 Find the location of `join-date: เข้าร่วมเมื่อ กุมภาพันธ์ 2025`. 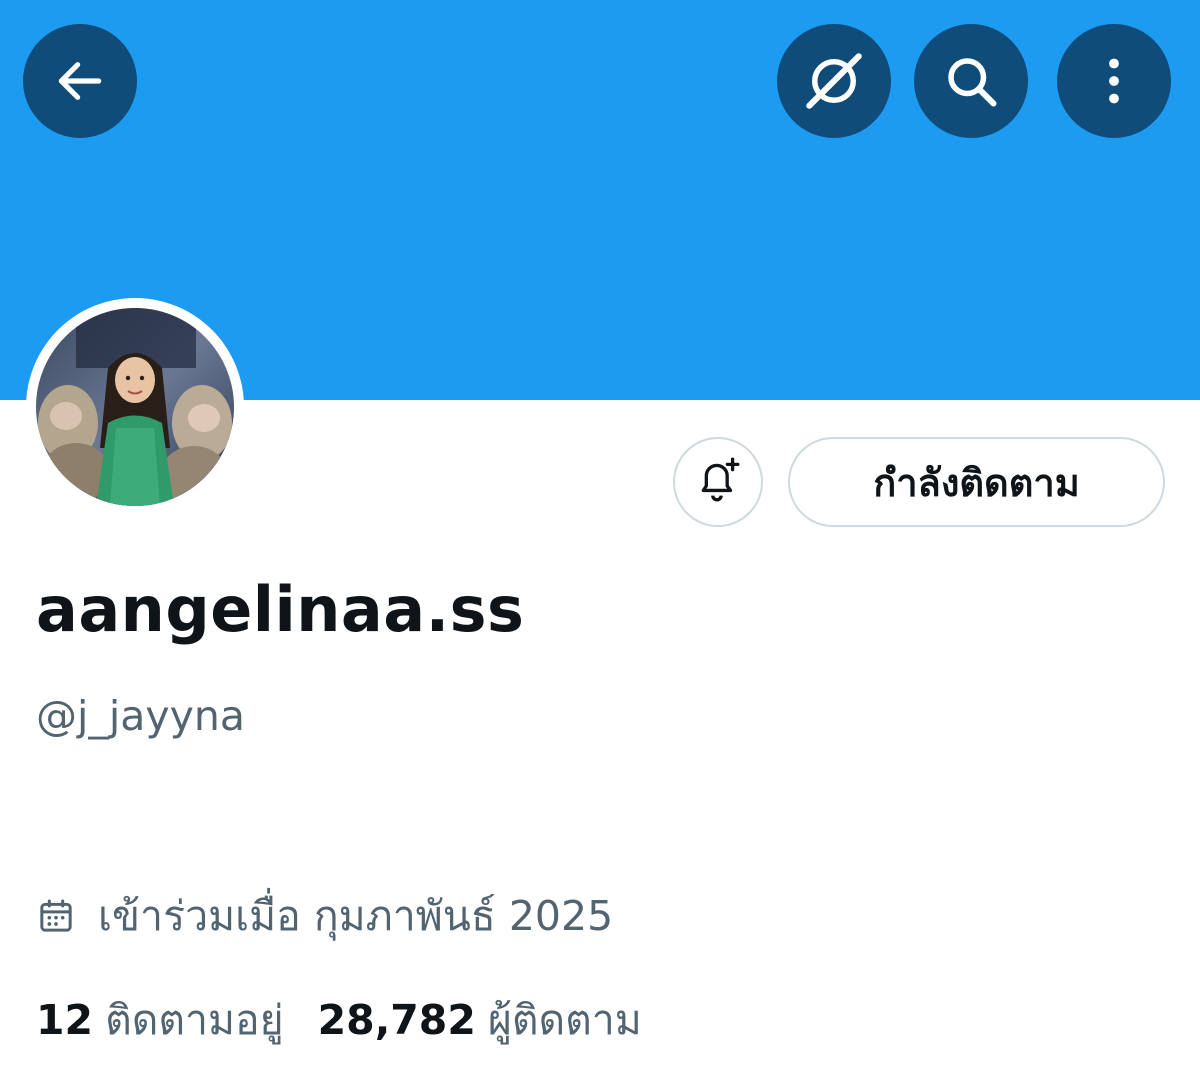

join-date: เข้าร่วมเมื่อ กุมภาพันธ์ 2025 is located at coordinates (324, 916).